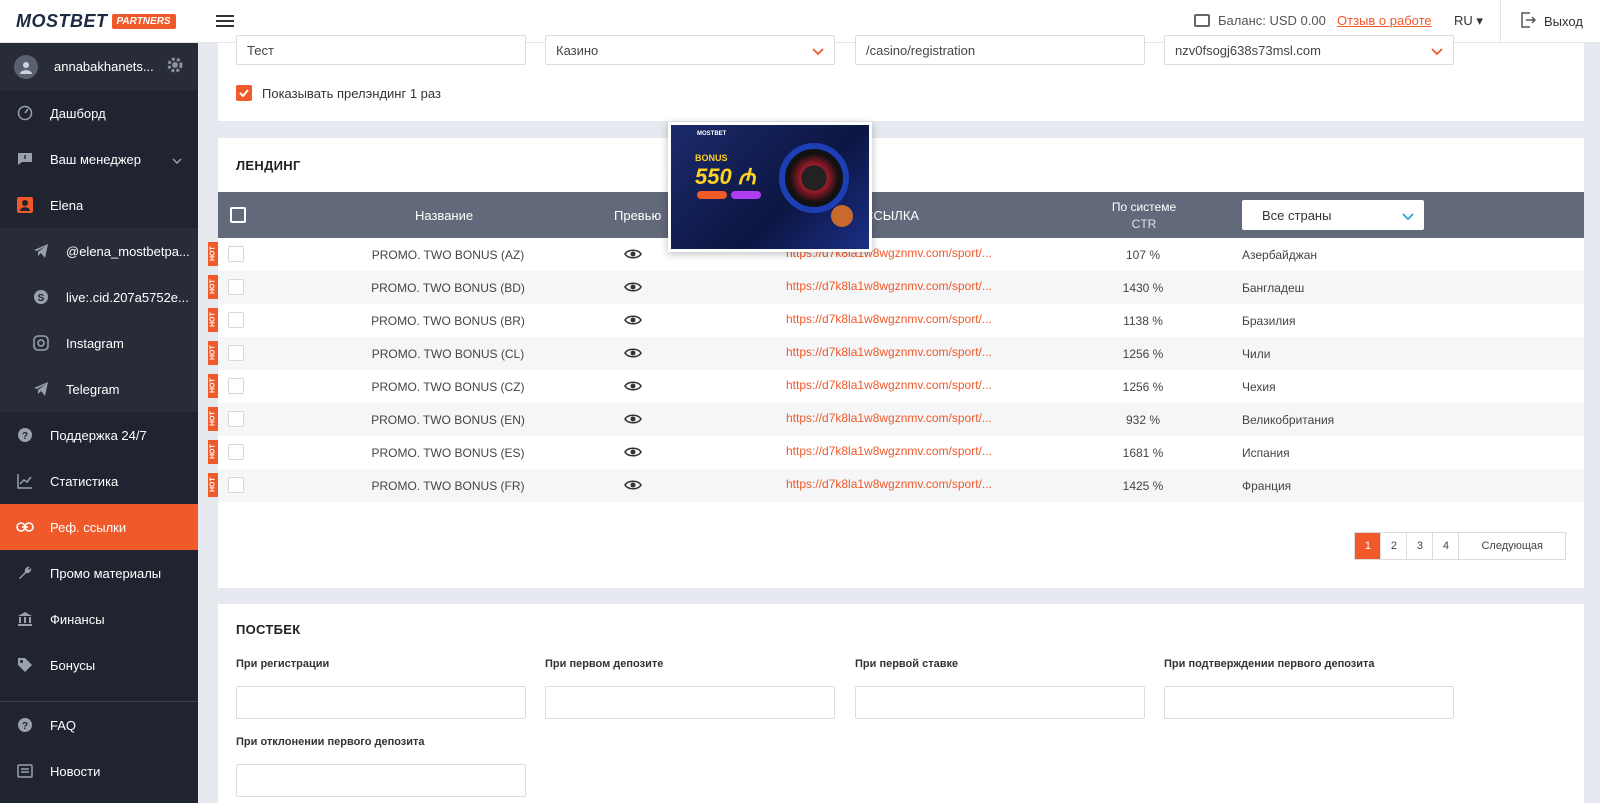 Image resolution: width=1600 pixels, height=803 pixels. I want to click on balance: Баланс: USD 0.00, so click(1260, 20).